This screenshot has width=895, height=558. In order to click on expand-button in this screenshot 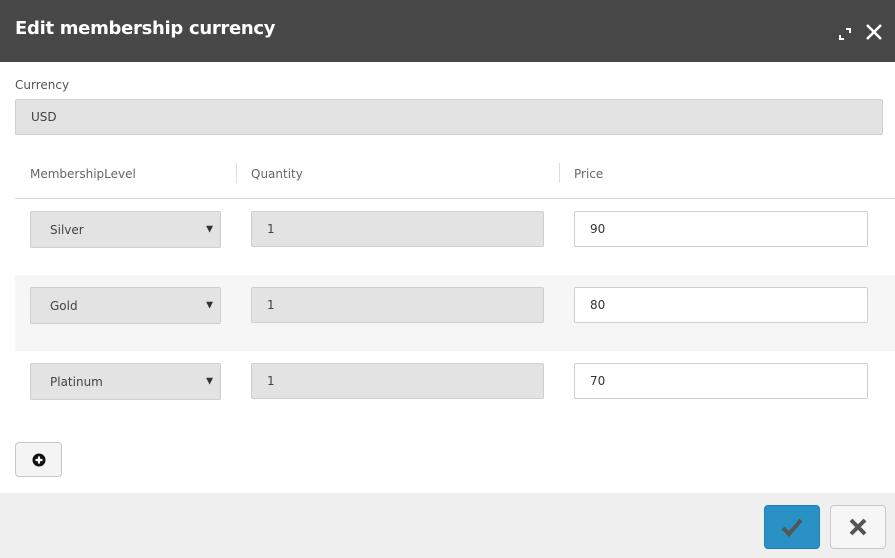, I will do `click(845, 33)`.